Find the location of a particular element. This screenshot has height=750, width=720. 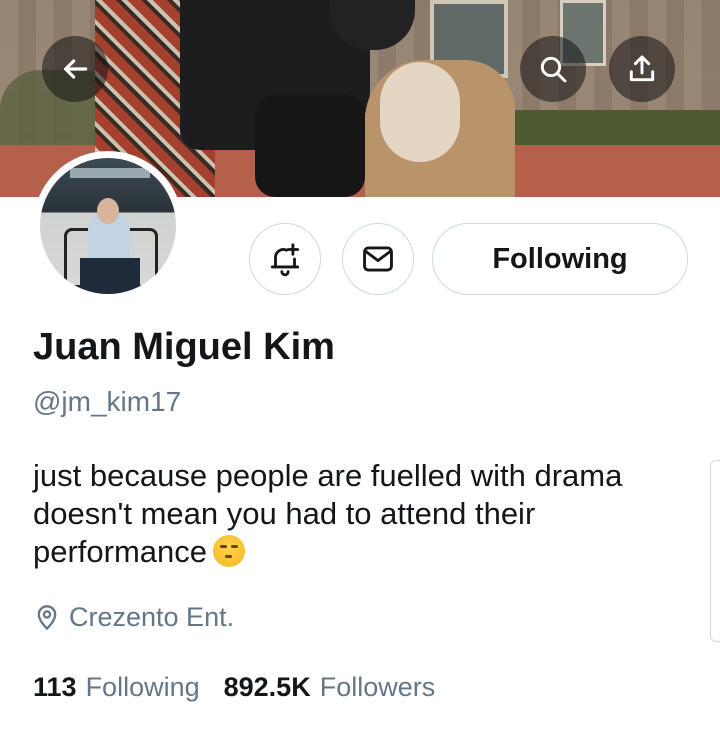

avatar-photo is located at coordinates (108, 226).